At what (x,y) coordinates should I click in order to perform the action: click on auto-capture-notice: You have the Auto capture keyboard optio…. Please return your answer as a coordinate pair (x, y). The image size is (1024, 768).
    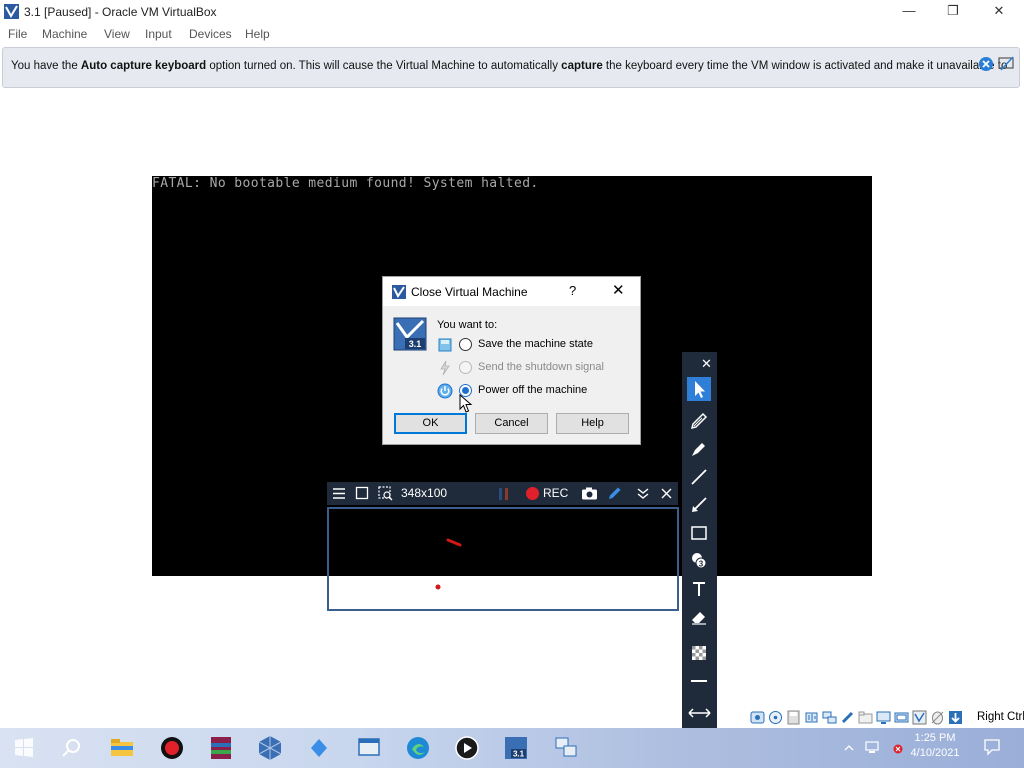
    Looking at the image, I should click on (511, 67).